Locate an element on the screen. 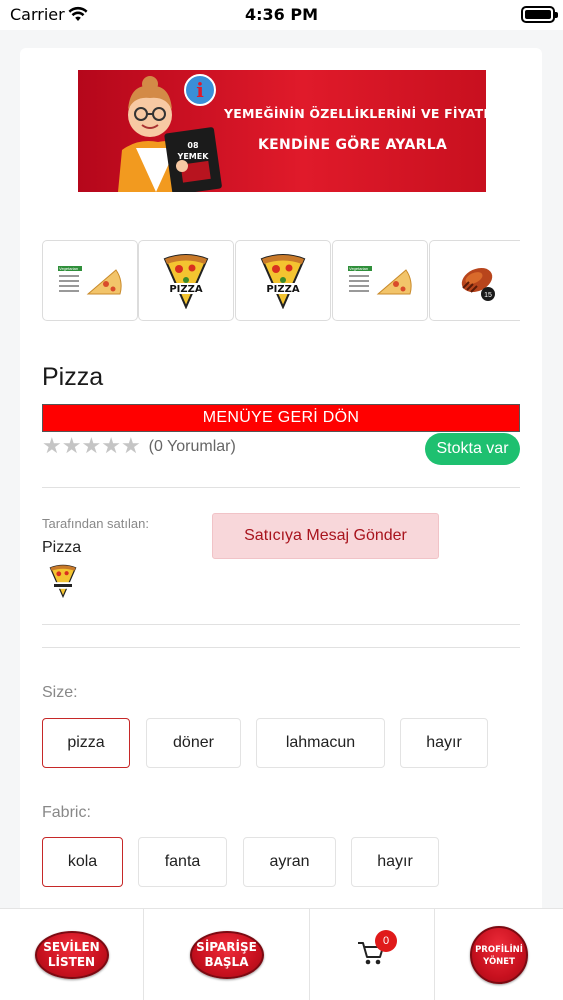 This screenshot has width=563, height=1000. size-option-doner: döner is located at coordinates (193, 743).